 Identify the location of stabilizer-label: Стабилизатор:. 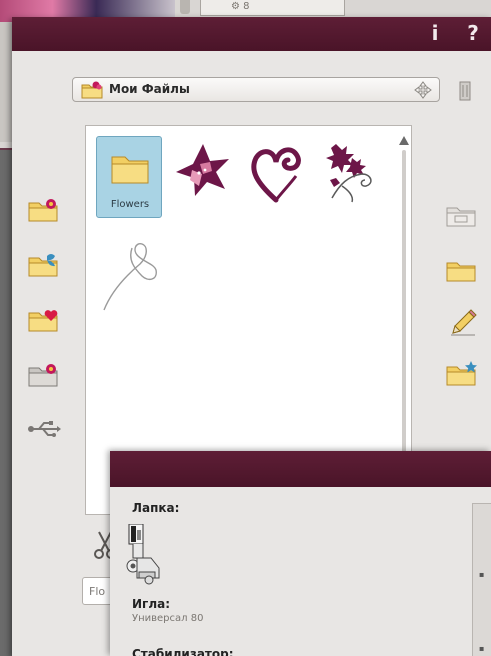
(183, 651).